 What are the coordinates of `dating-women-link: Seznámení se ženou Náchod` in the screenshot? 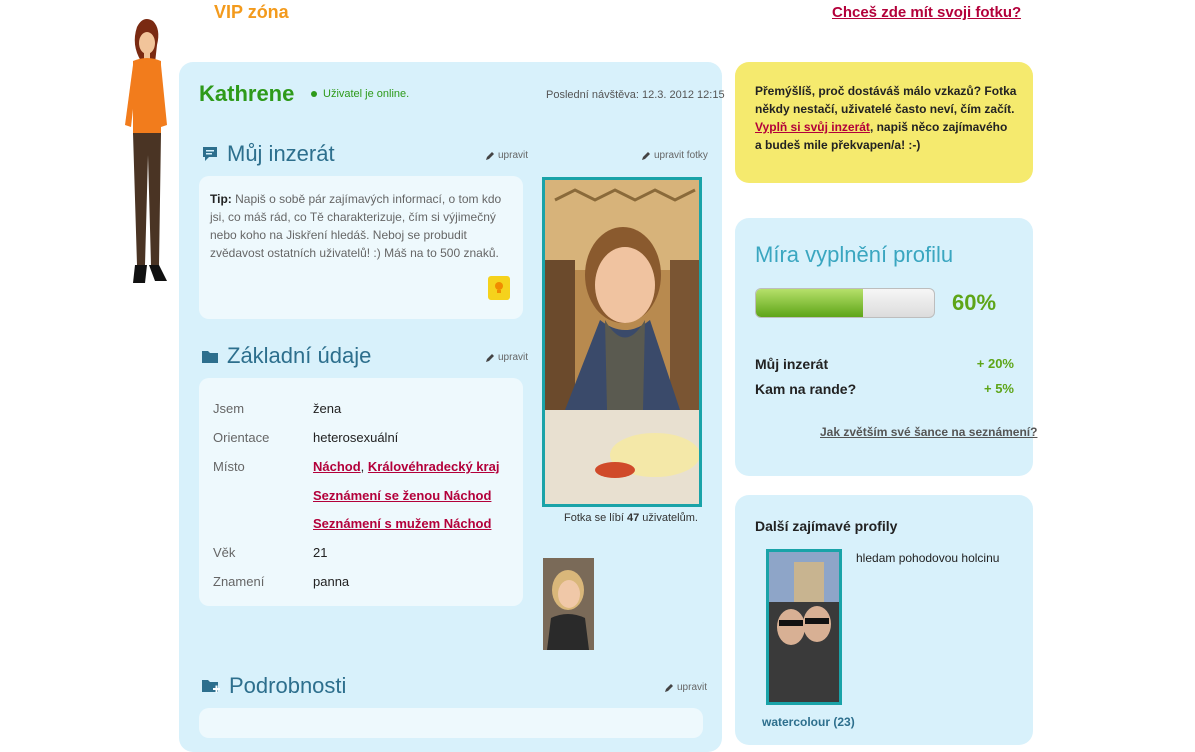 It's located at (402, 495).